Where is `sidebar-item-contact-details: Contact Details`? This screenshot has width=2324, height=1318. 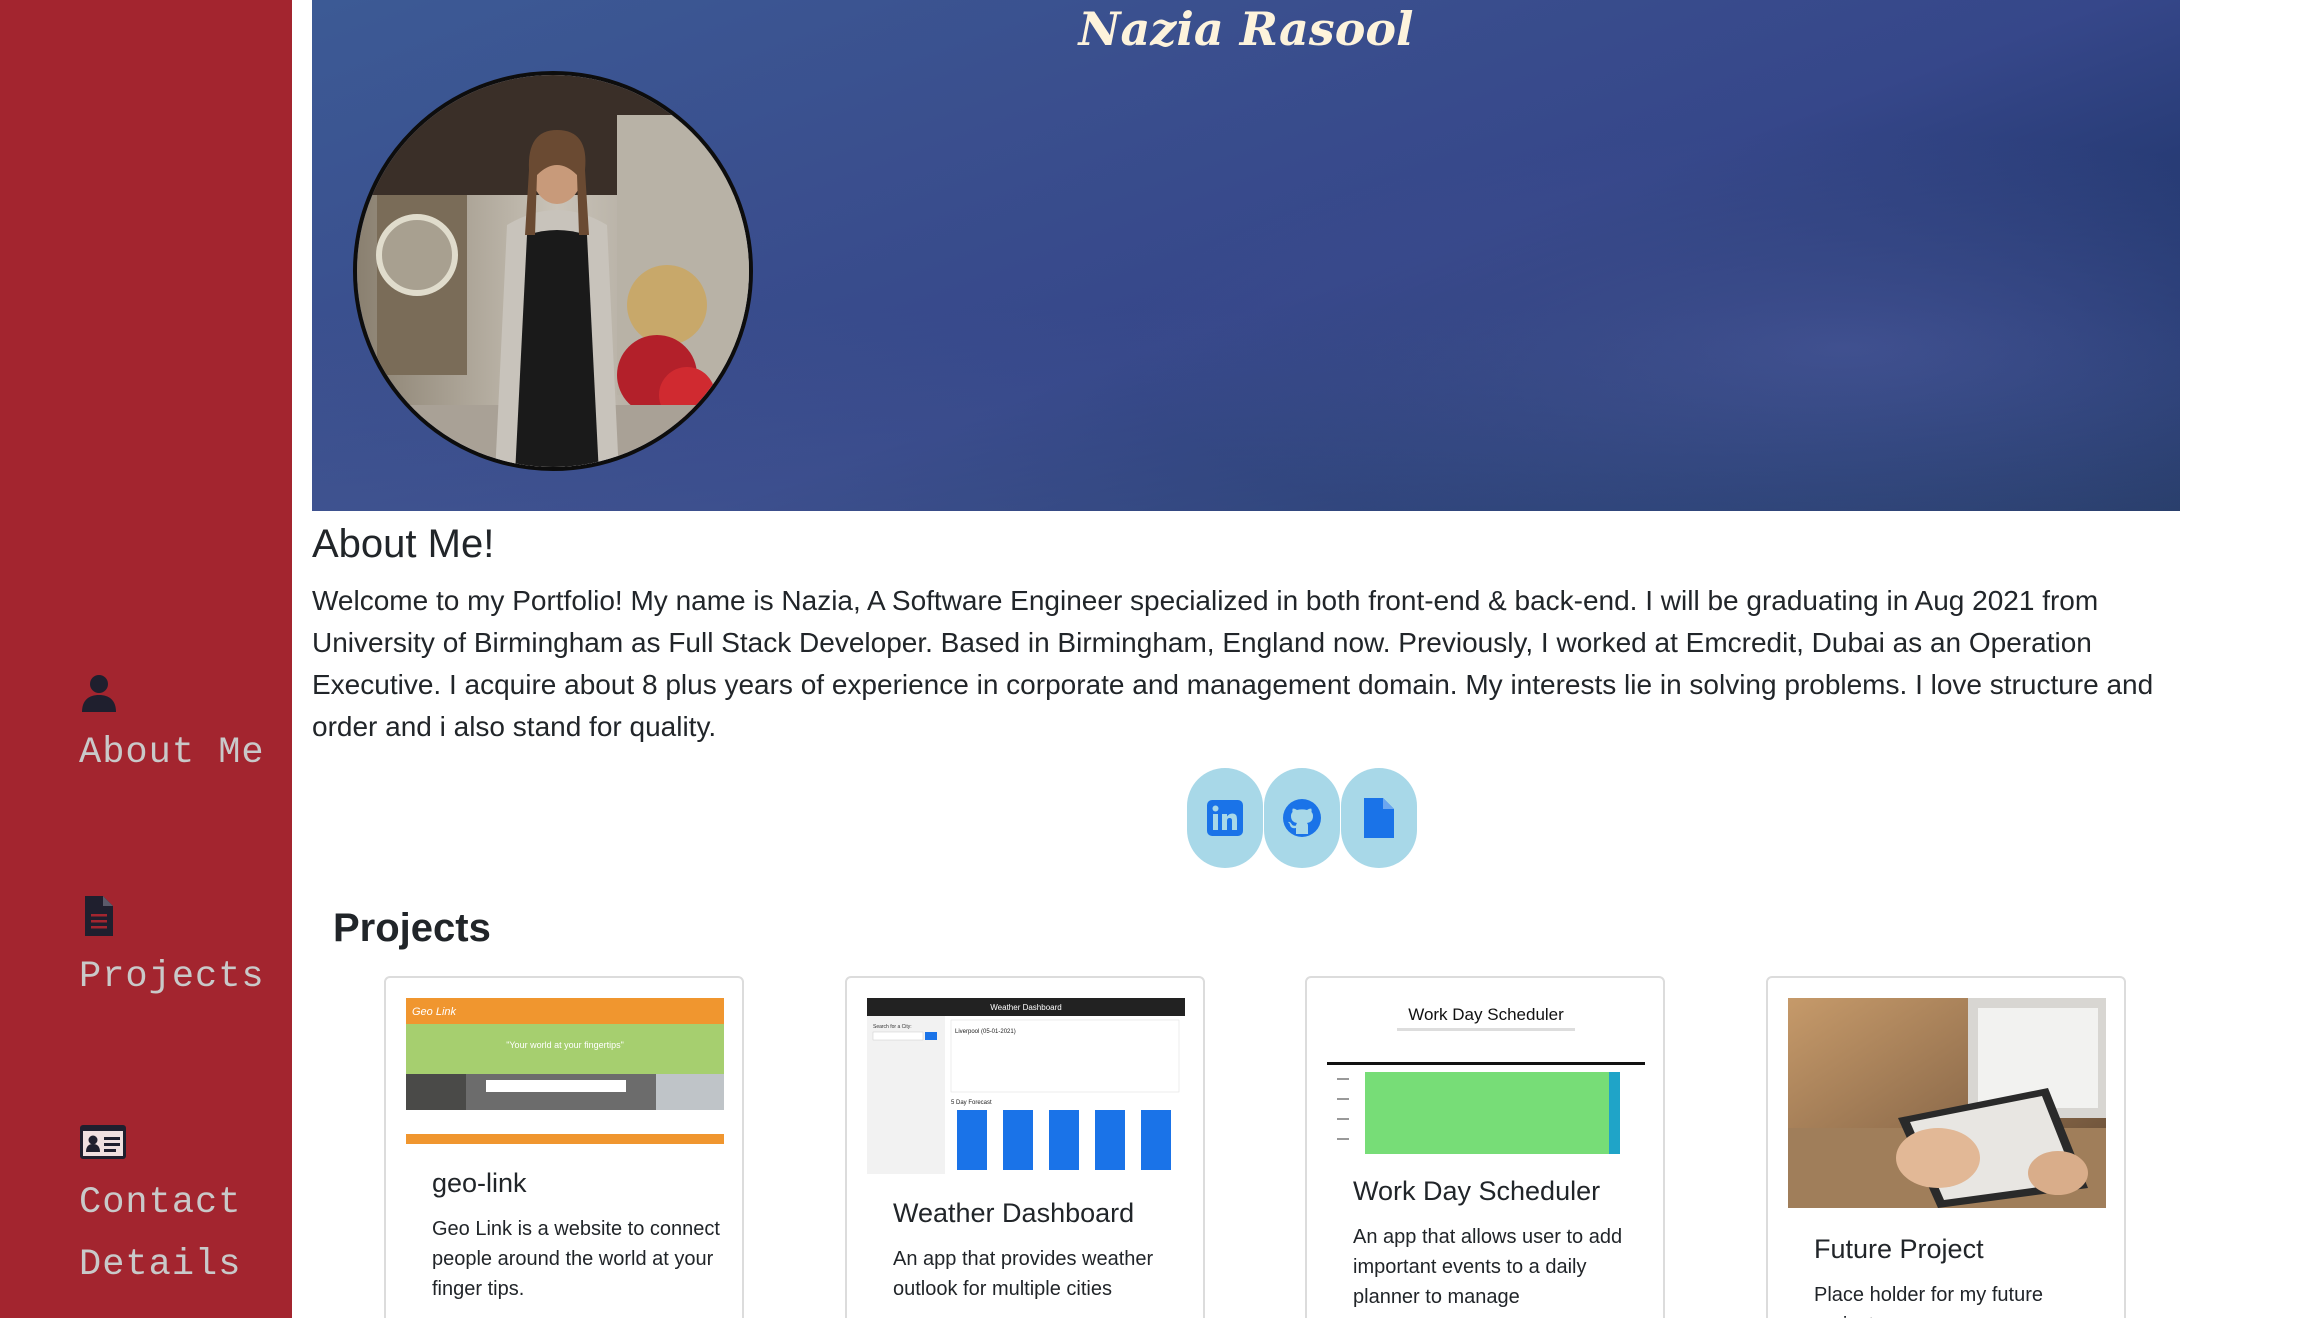 sidebar-item-contact-details: Contact Details is located at coordinates (184, 1209).